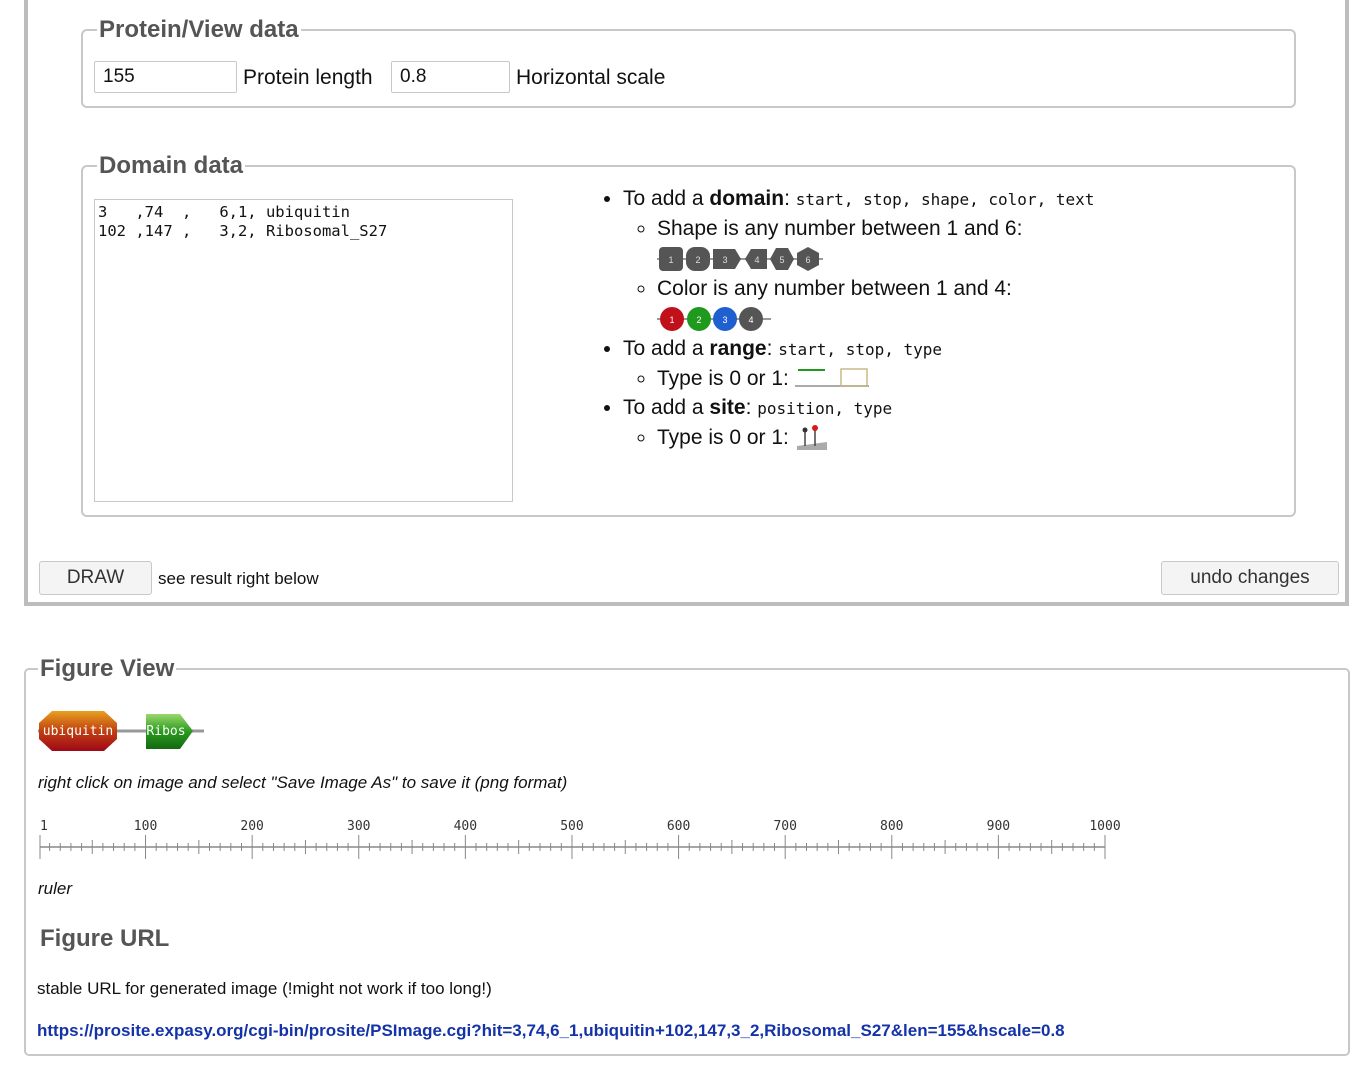 The width and height of the screenshot is (1371, 1071). What do you see at coordinates (358, 826) in the screenshot?
I see `ruler-tick-label: 300` at bounding box center [358, 826].